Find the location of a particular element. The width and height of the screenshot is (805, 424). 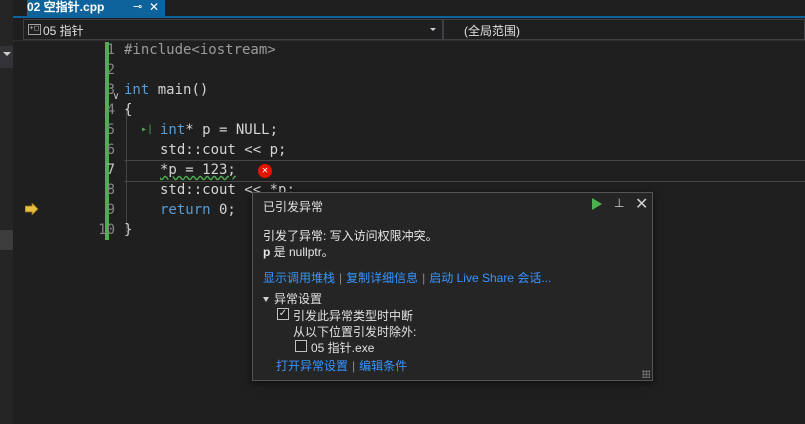

tab-title: 02 空指针.cpp is located at coordinates (66, 7).